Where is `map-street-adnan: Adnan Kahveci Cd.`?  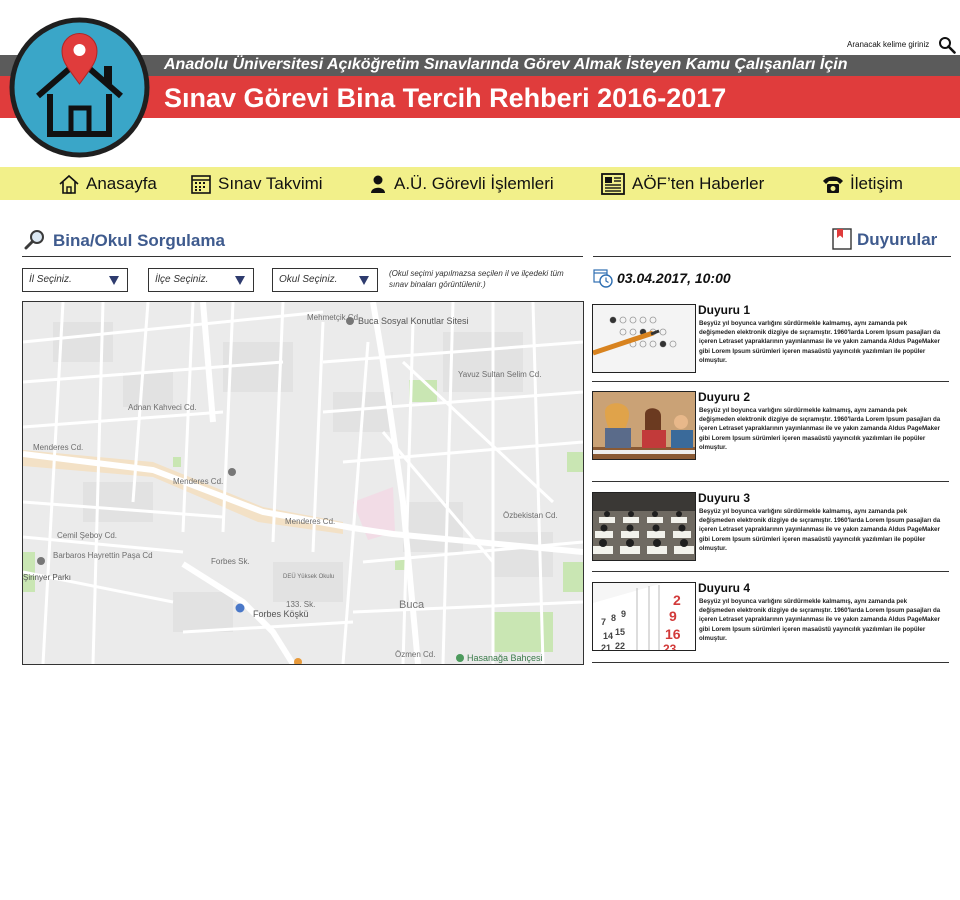 map-street-adnan: Adnan Kahveci Cd. is located at coordinates (162, 407).